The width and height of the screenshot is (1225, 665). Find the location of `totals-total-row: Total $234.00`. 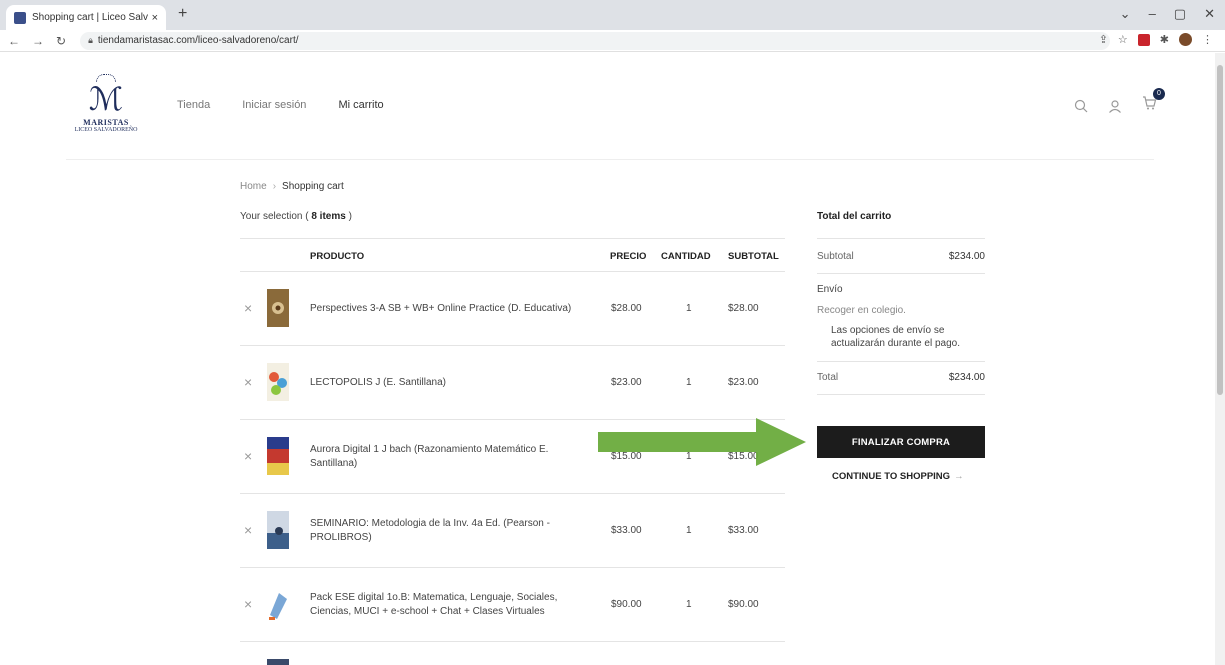

totals-total-row: Total $234.00 is located at coordinates (901, 377).